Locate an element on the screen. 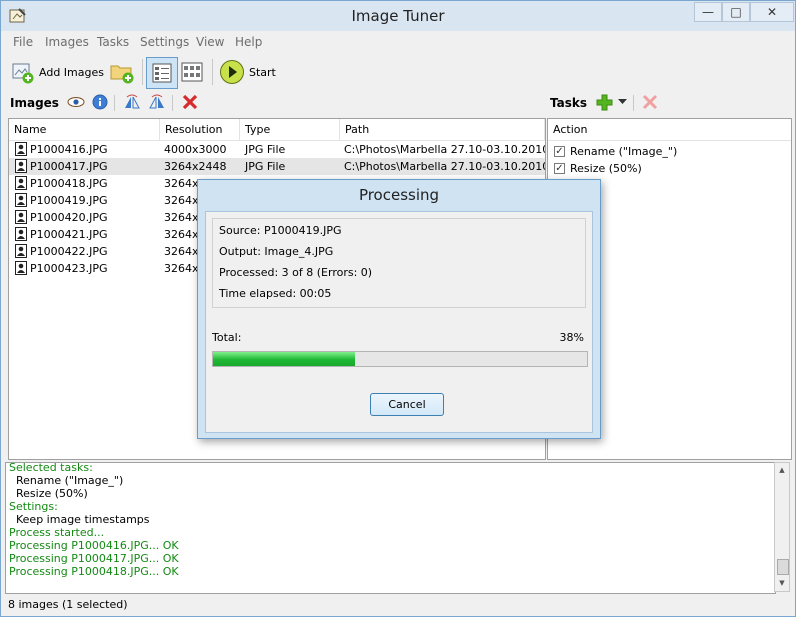  menu-file: File is located at coordinates (23, 42).